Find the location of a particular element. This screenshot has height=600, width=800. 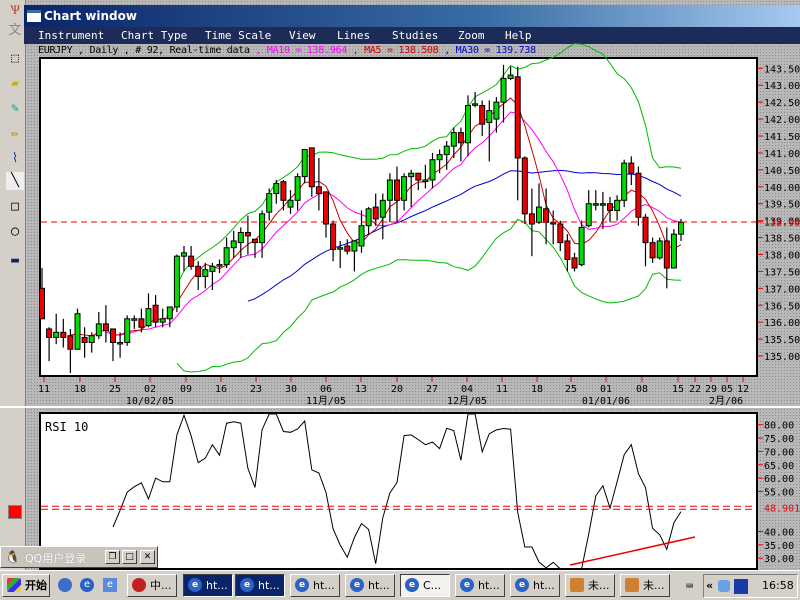

price-tick-label: 135.50 is located at coordinates (782, 340).